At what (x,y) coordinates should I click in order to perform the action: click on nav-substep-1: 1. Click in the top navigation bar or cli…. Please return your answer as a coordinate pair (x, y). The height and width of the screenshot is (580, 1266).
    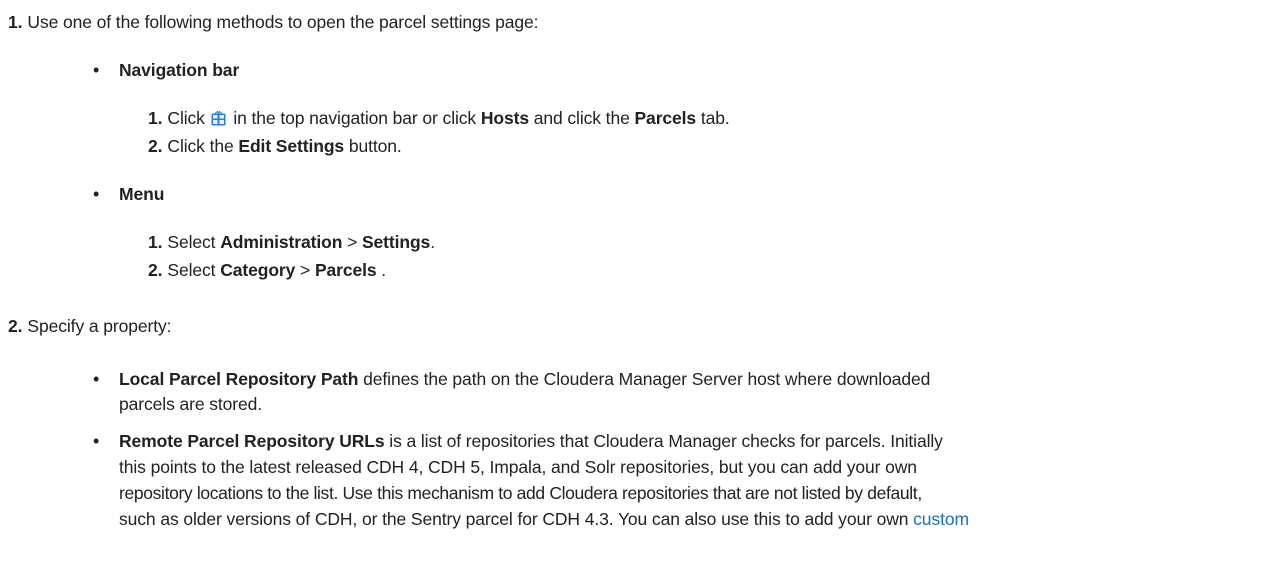
    Looking at the image, I should click on (439, 118).